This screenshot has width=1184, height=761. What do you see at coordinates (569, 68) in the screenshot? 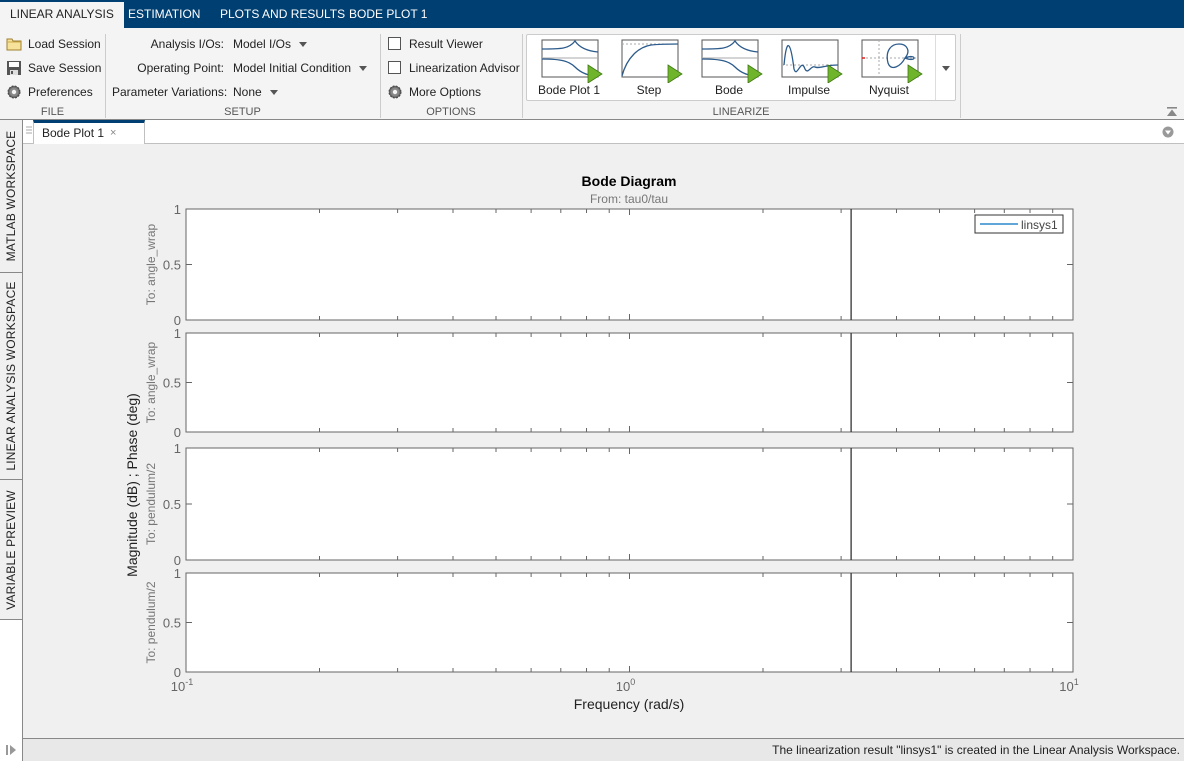
I see `linearize-bode-plot-1-button: Bode Plot 1` at bounding box center [569, 68].